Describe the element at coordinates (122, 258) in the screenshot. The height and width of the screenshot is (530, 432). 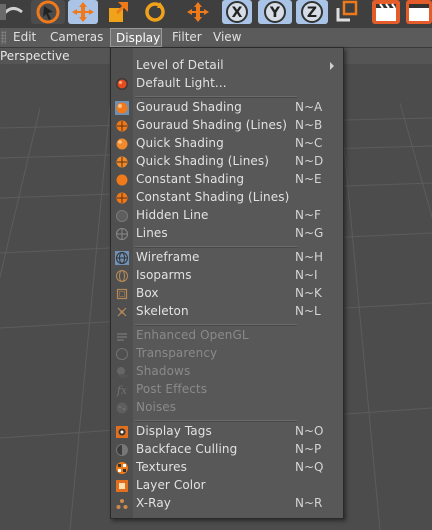
I see `wireframe-icon` at that location.